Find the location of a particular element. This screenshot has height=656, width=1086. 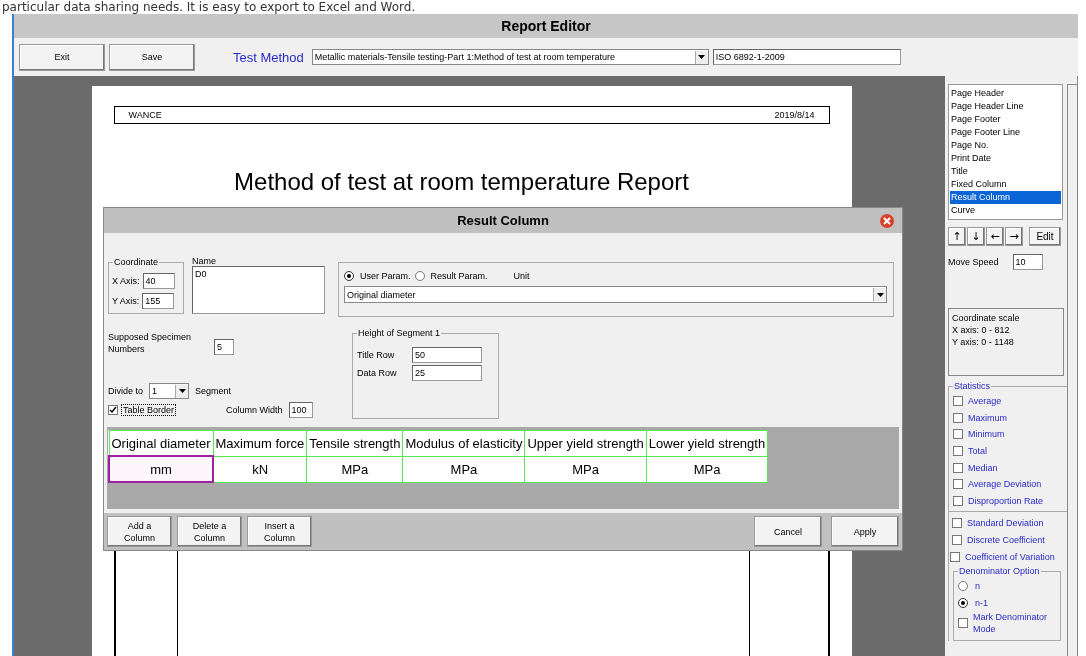

column-button: Insert a Column is located at coordinates (279, 531).